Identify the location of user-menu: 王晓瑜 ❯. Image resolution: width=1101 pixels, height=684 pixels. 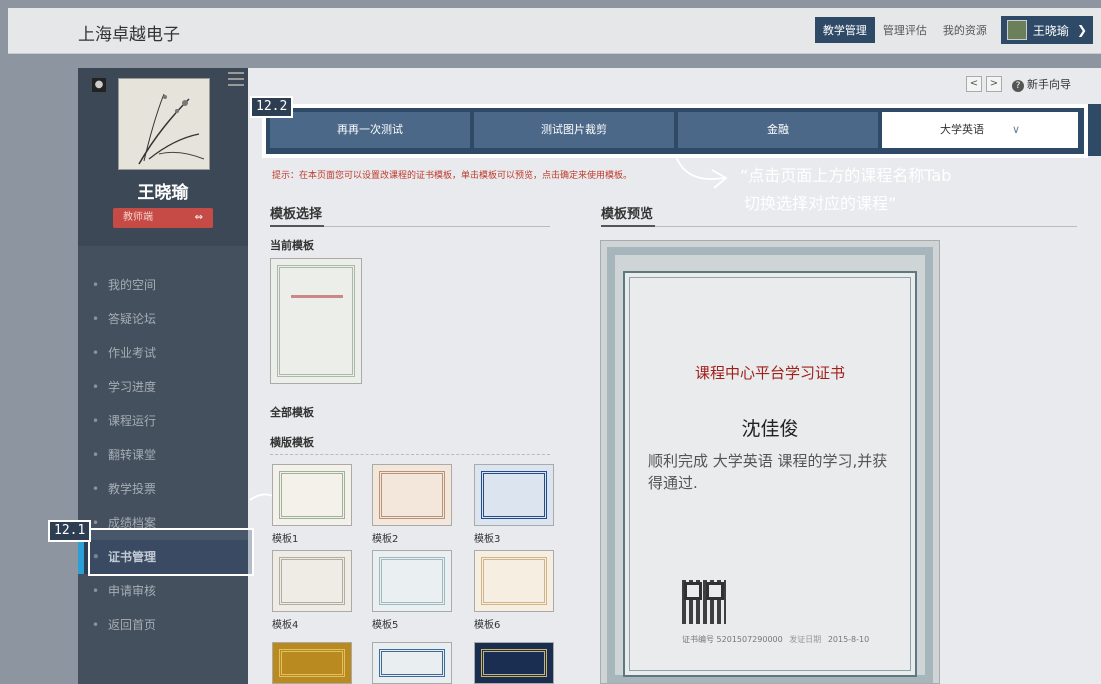
(1046, 30).